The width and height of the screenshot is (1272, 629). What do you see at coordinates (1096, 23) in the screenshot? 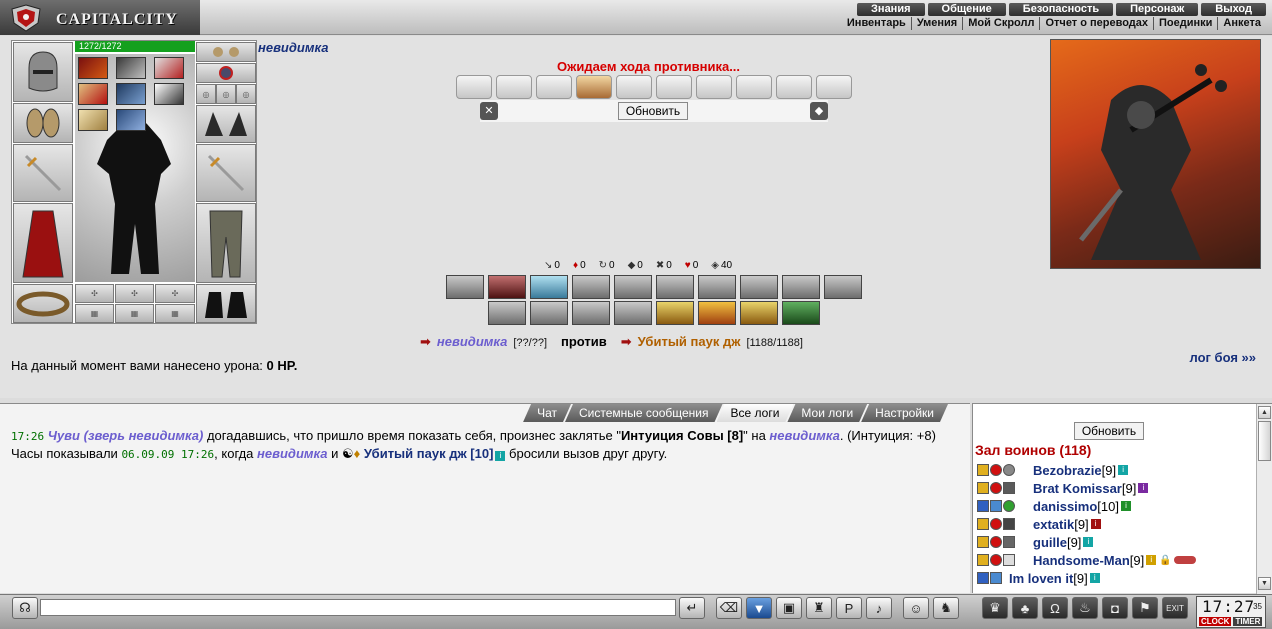
I see `submenu-transfer-report: Отчет о переводах` at bounding box center [1096, 23].